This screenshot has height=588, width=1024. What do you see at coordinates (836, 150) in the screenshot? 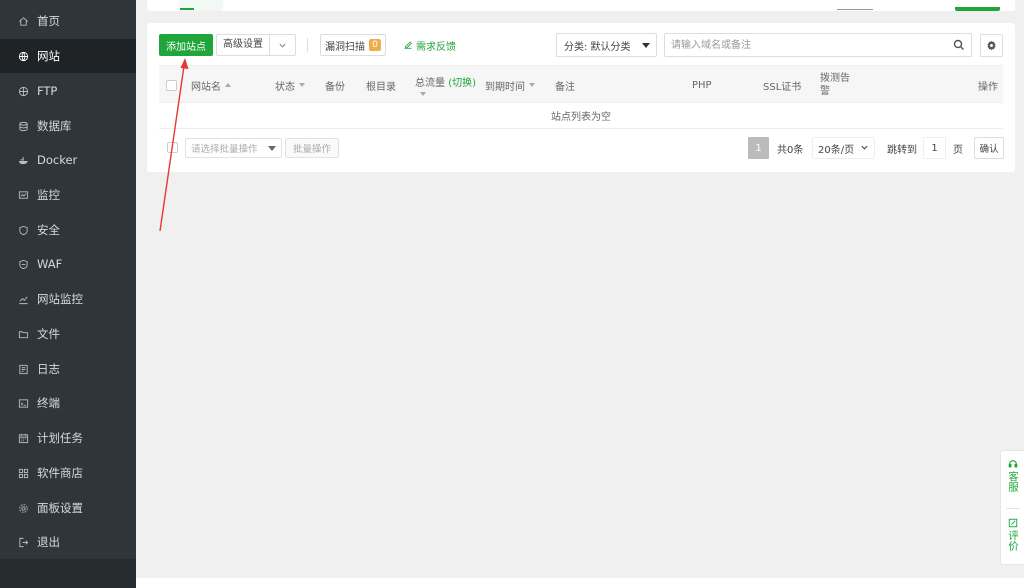
I see `page-size-value: 20条/页` at bounding box center [836, 150].